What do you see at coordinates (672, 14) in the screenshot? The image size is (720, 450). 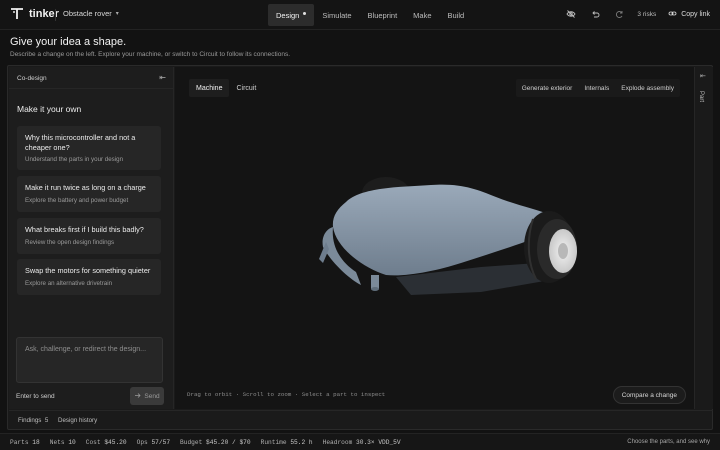 I see `link-icon` at bounding box center [672, 14].